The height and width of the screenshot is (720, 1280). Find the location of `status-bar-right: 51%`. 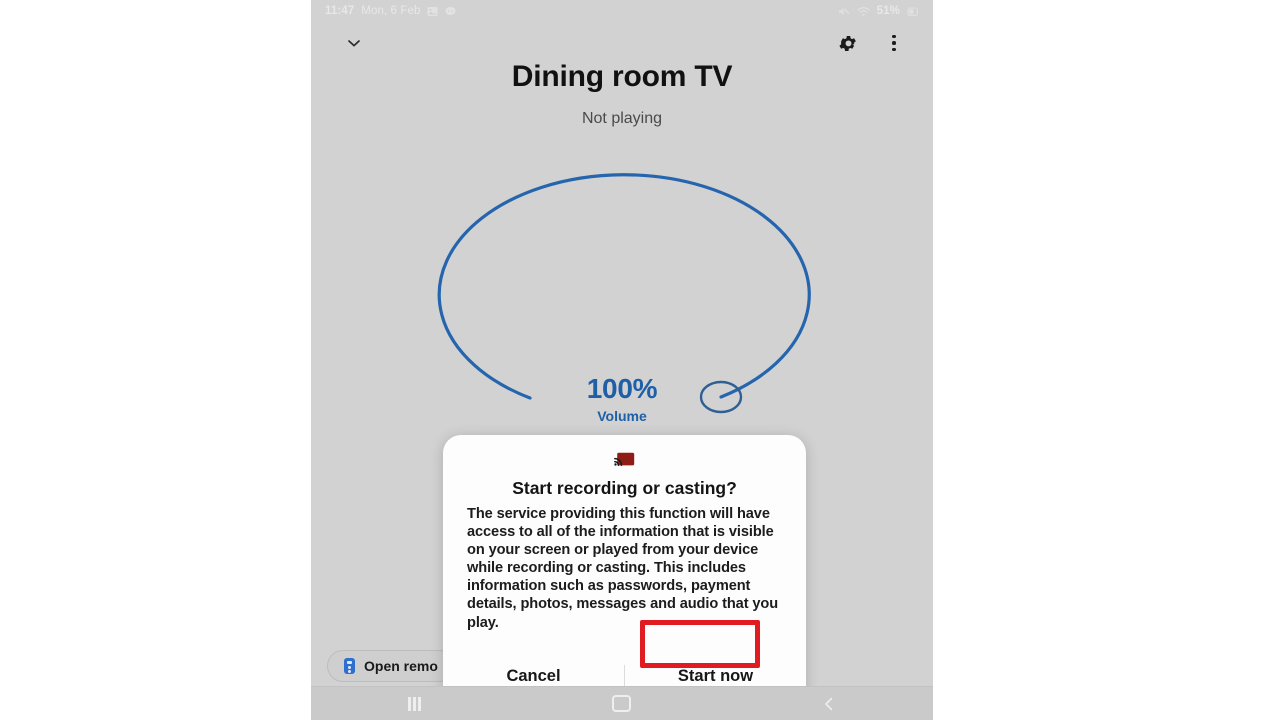

status-bar-right: 51% is located at coordinates (878, 11).